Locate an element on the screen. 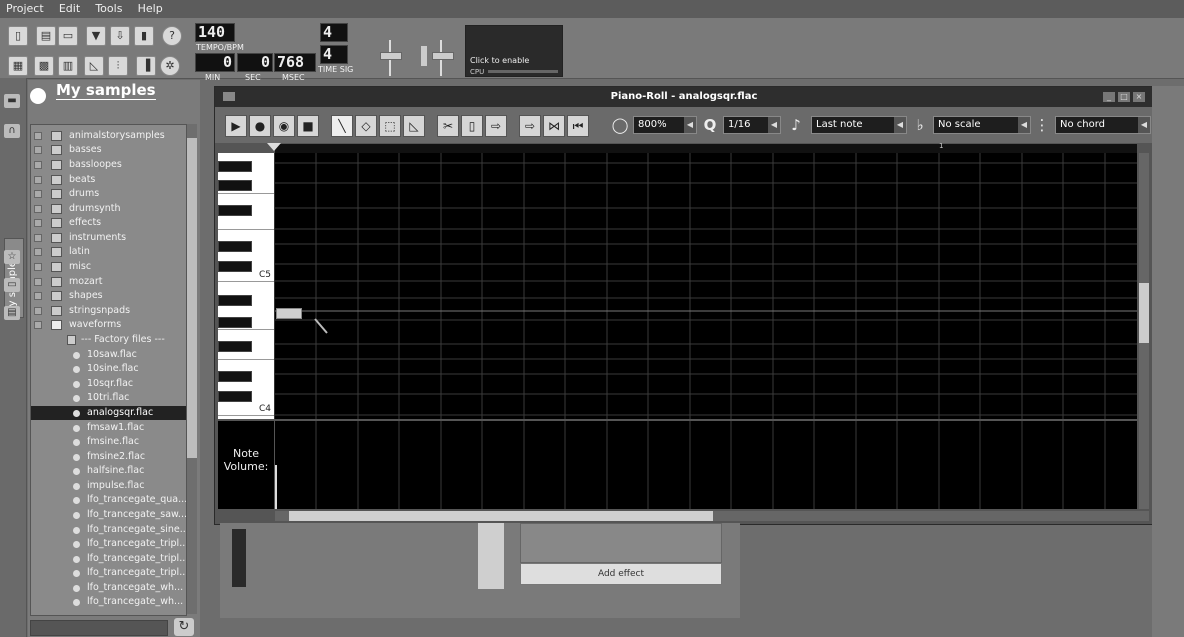 This screenshot has height=637, width=1184. tree-folder: drums is located at coordinates (108, 194).